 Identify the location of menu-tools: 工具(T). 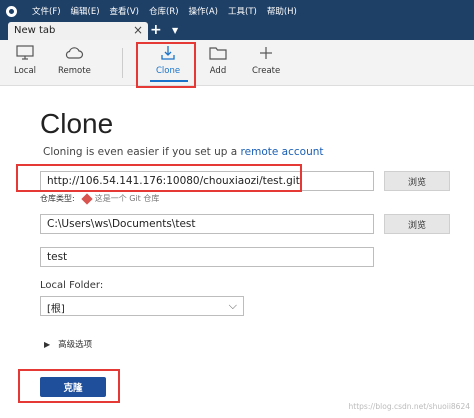
(242, 11).